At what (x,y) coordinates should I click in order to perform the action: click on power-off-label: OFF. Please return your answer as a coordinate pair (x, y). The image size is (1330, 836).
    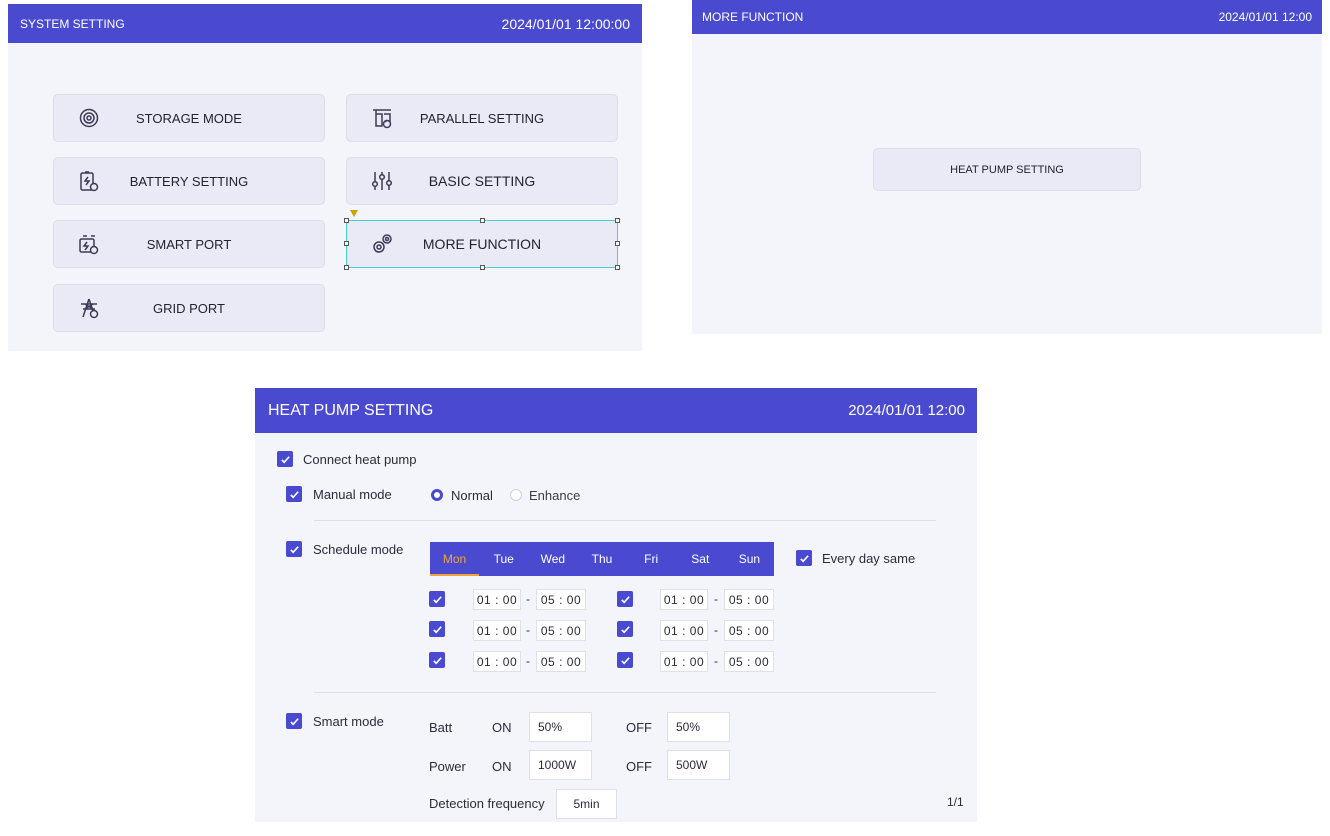
    Looking at the image, I should click on (639, 766).